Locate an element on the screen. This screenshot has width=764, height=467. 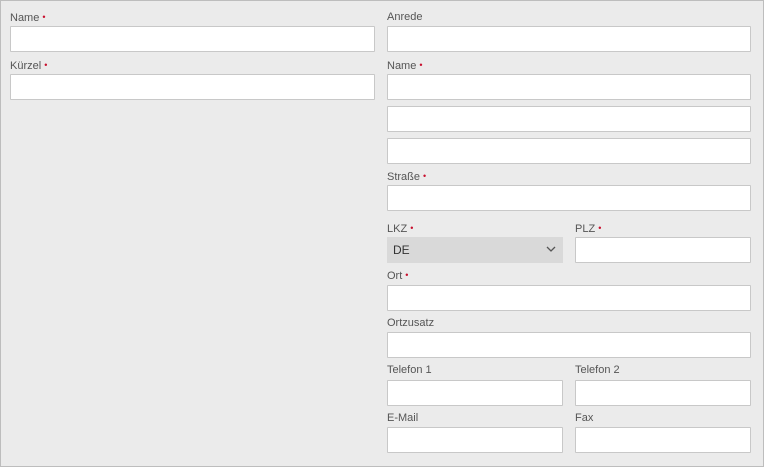
strasse-label: Straße • is located at coordinates (406, 177).